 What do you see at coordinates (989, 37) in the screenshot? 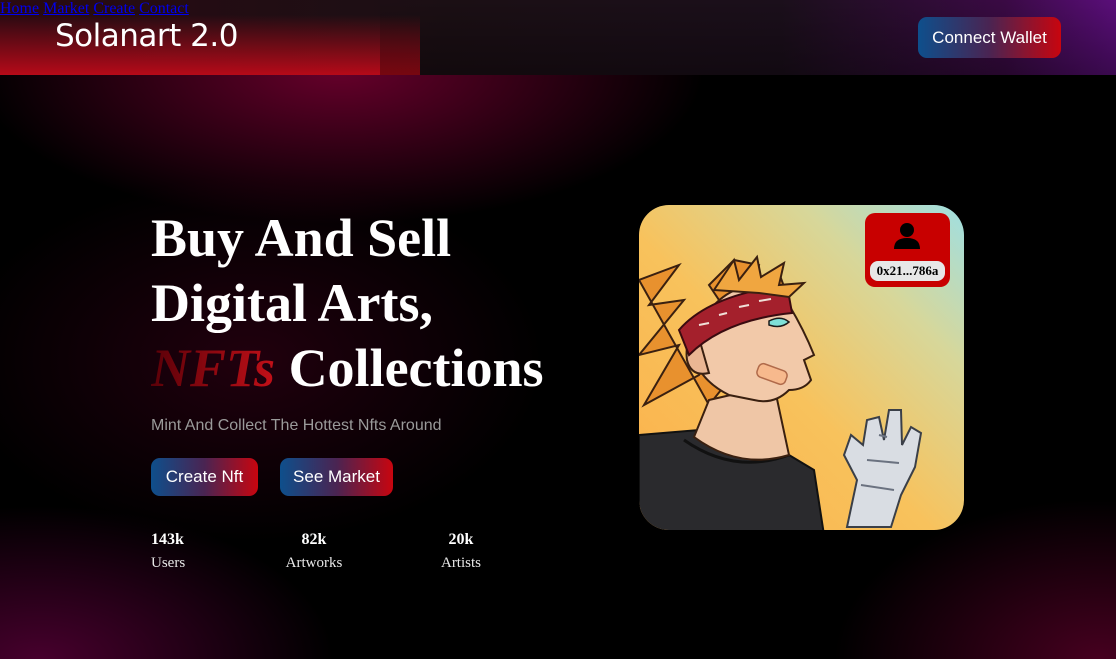
I see `connect-wallet-button: Connect Wallet` at bounding box center [989, 37].